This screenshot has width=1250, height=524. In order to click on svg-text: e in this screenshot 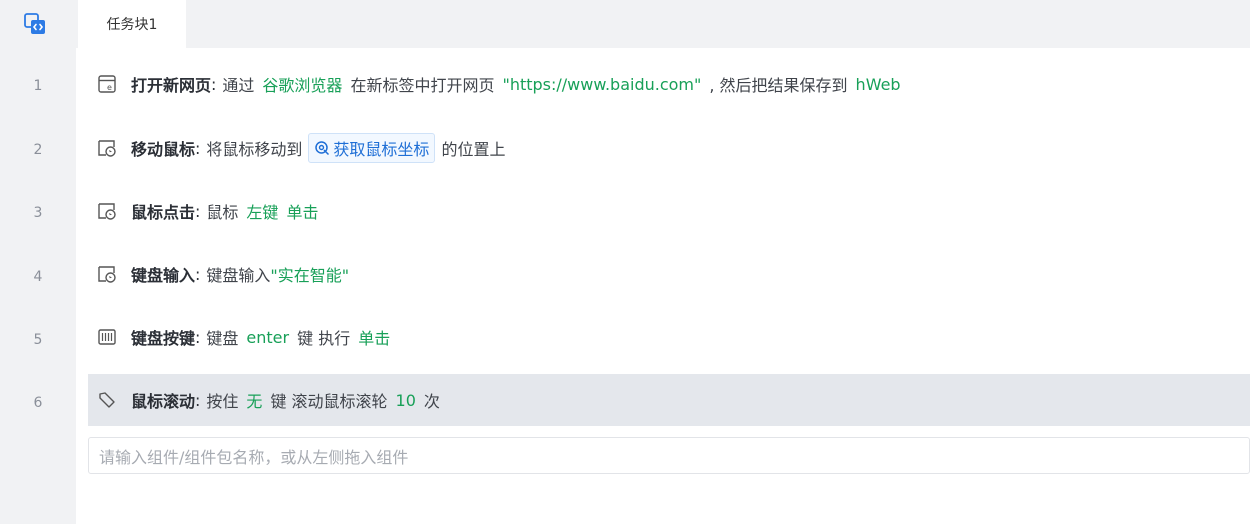, I will do `click(109, 87)`.